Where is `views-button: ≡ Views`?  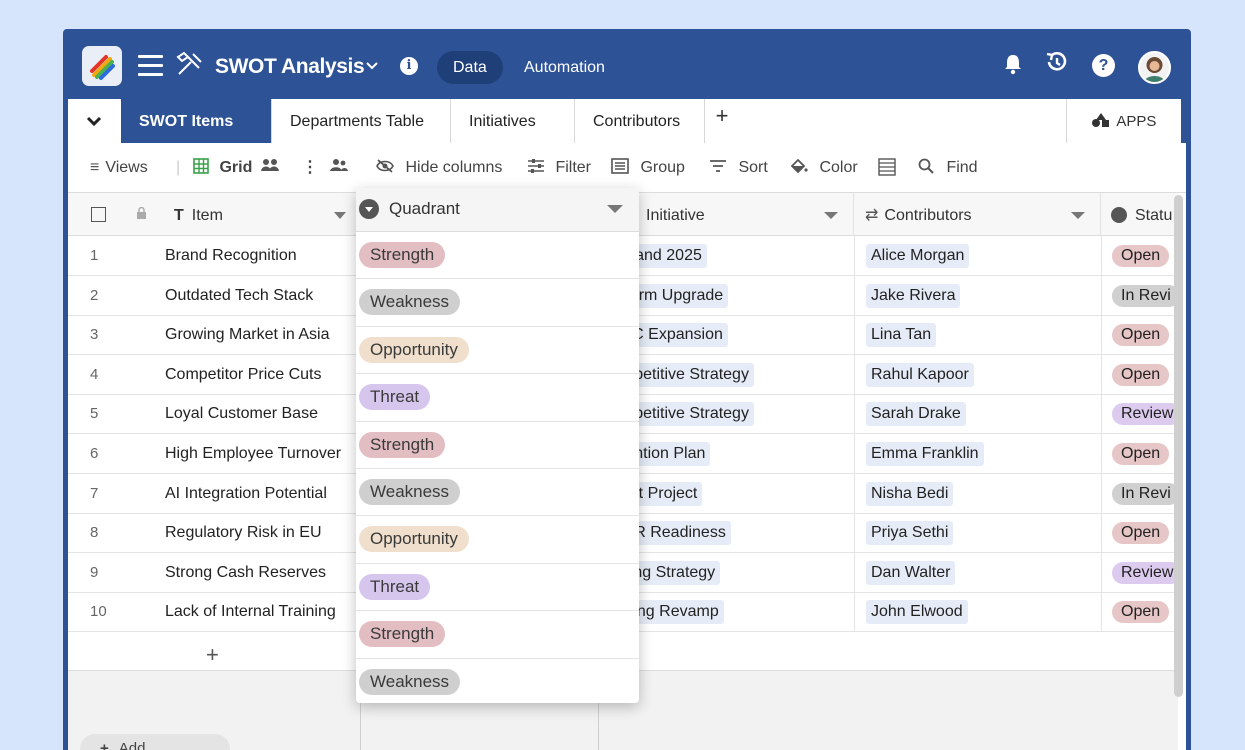 views-button: ≡ Views is located at coordinates (119, 168).